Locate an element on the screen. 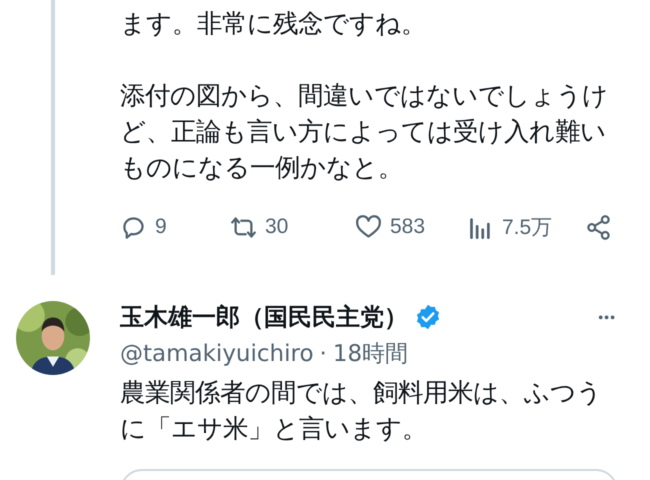  views-button: 7.5万 is located at coordinates (526, 227).